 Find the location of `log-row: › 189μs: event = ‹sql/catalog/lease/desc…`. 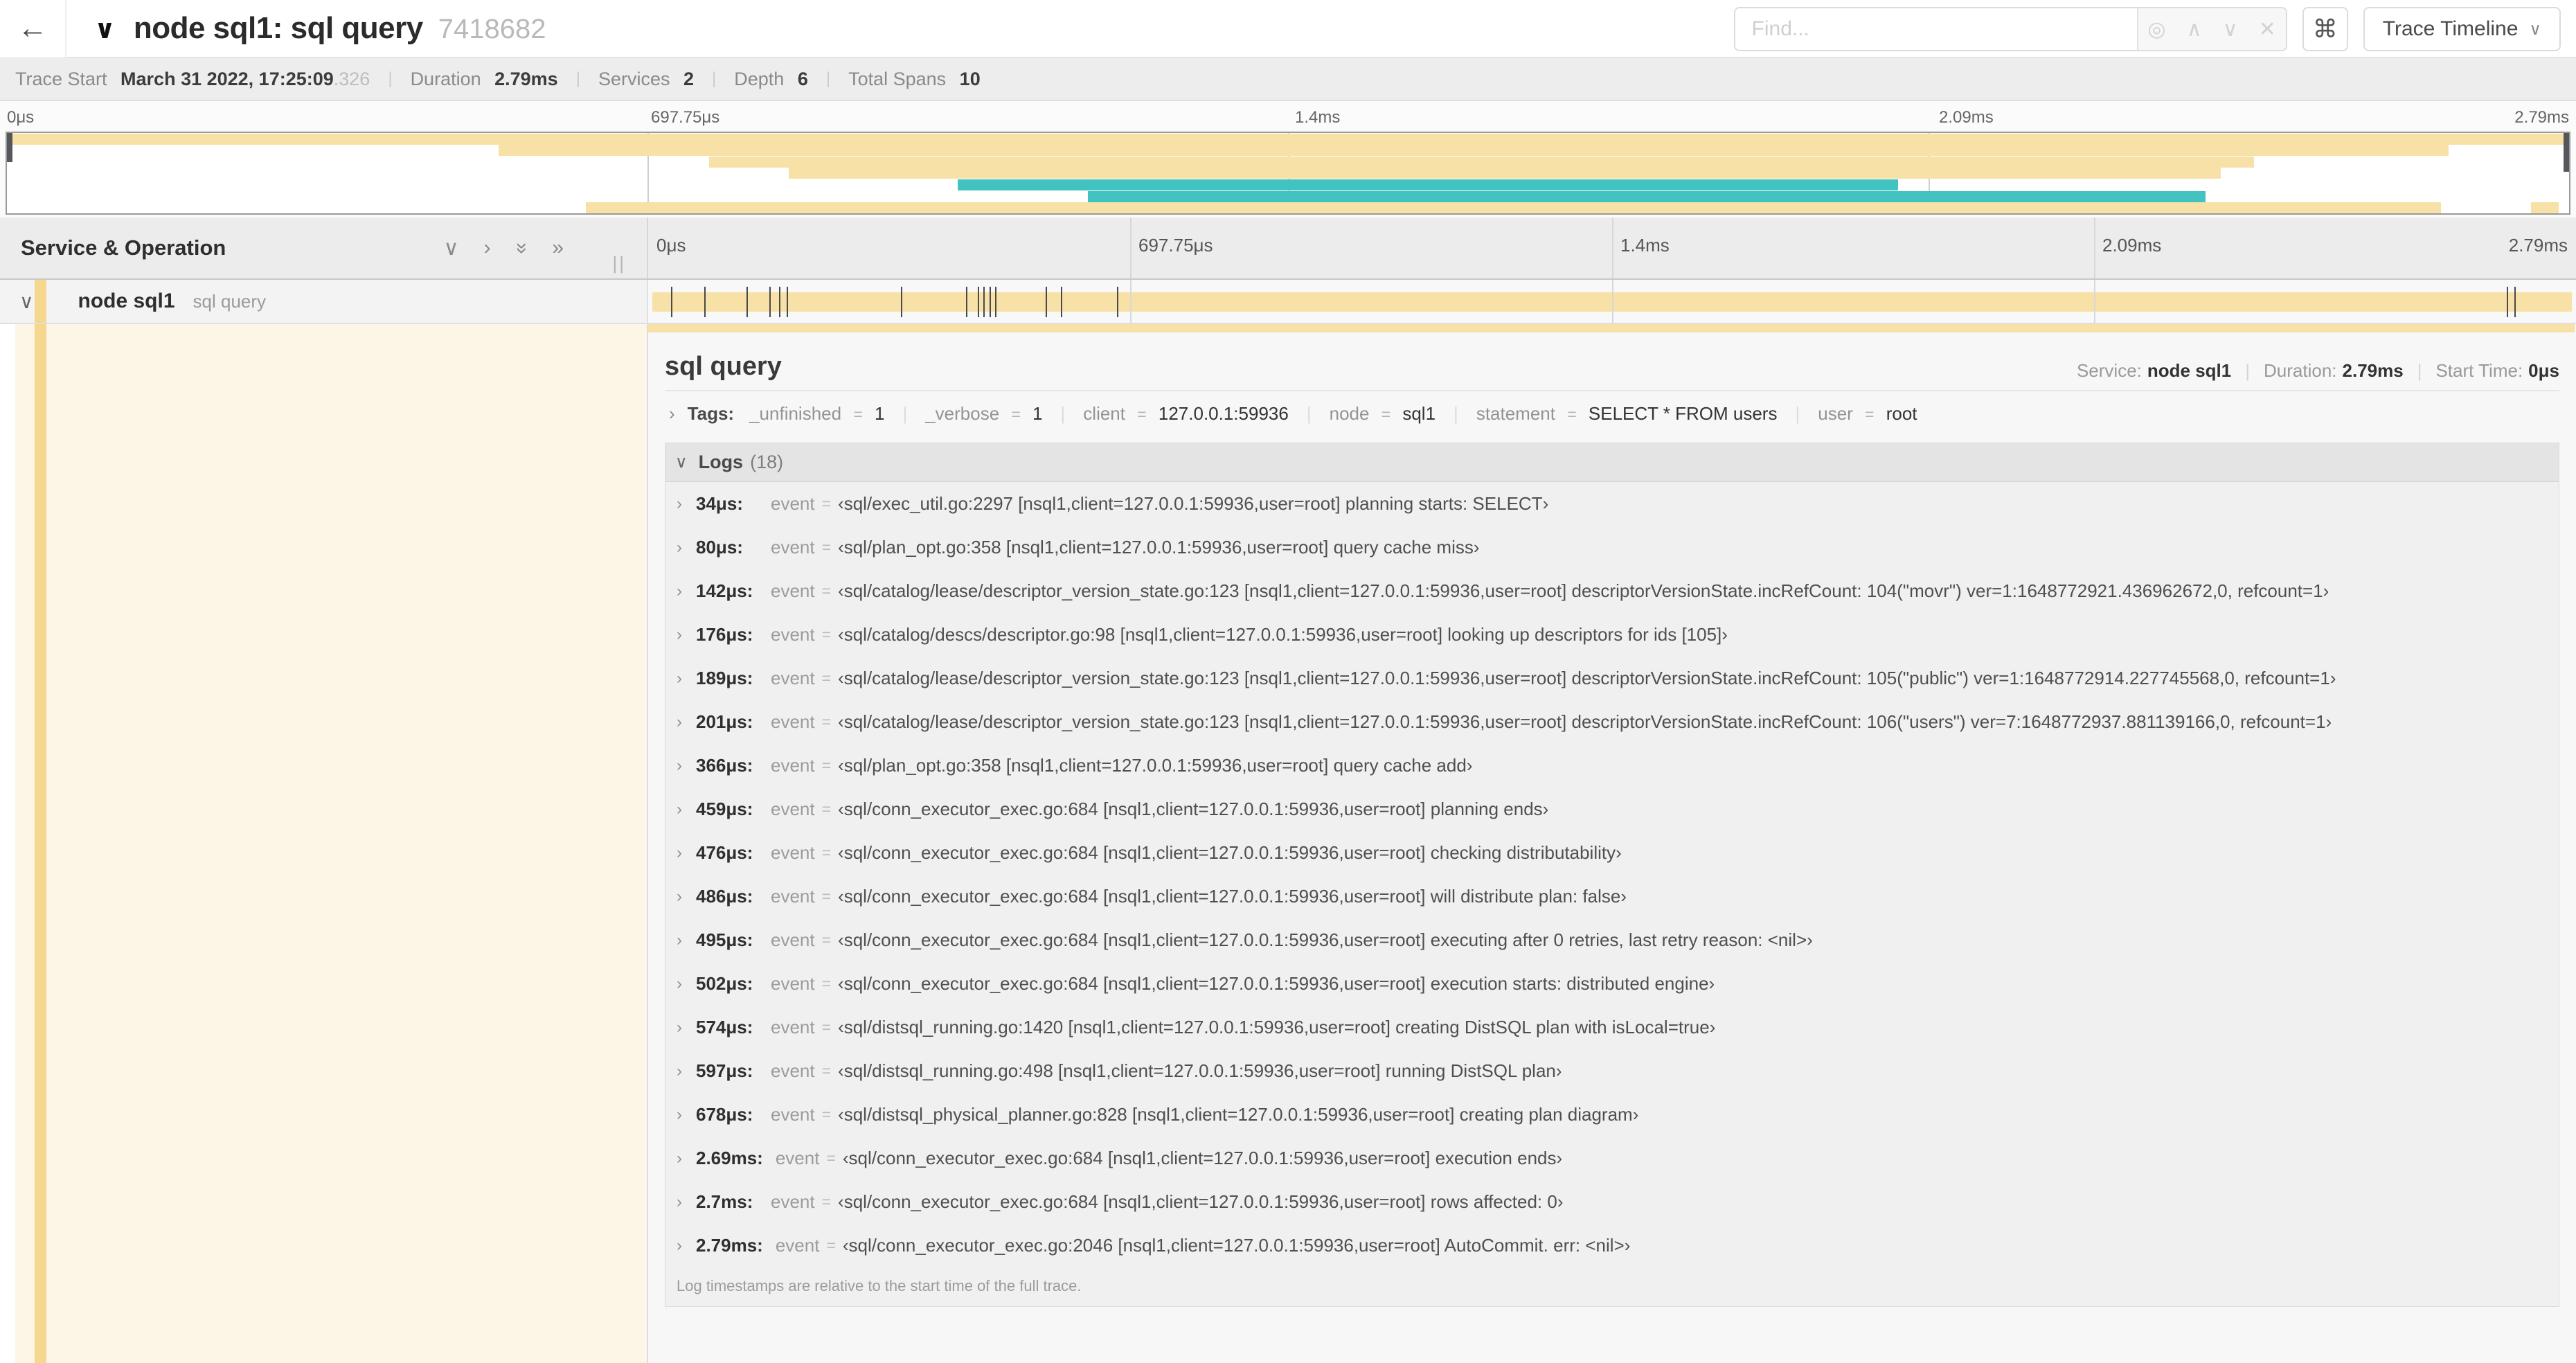

log-row: › 189μs: event = ‹sql/catalog/lease/desc… is located at coordinates (1612, 679).